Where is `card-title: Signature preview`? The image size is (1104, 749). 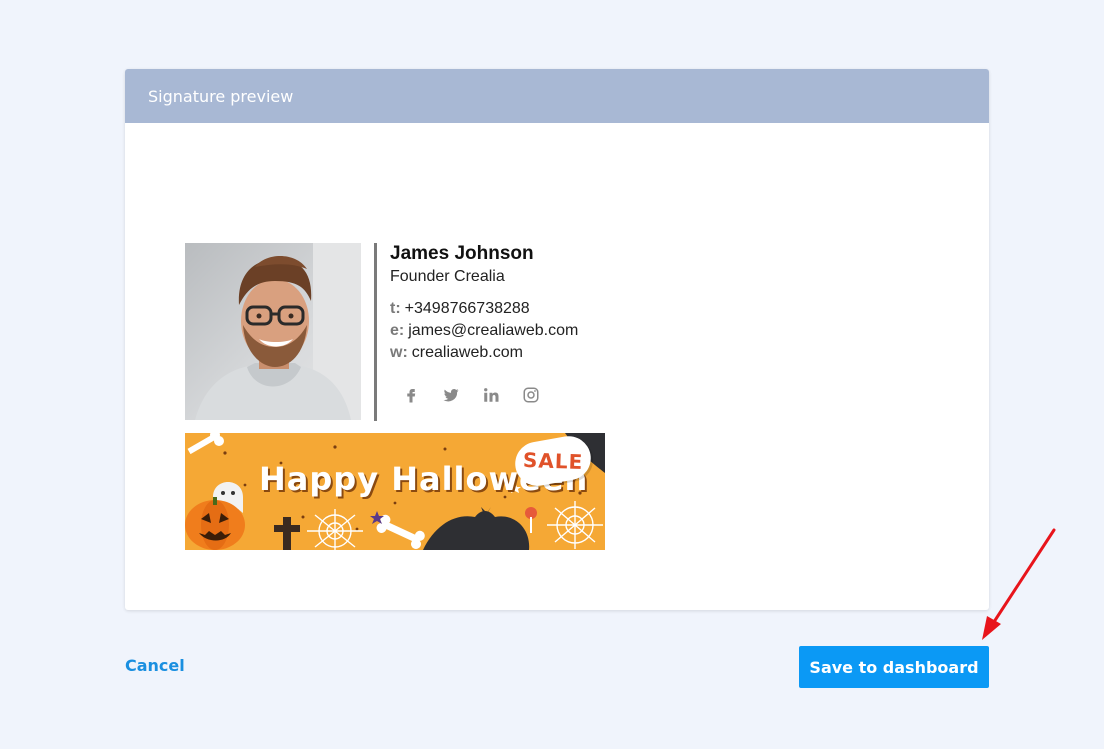 card-title: Signature preview is located at coordinates (221, 96).